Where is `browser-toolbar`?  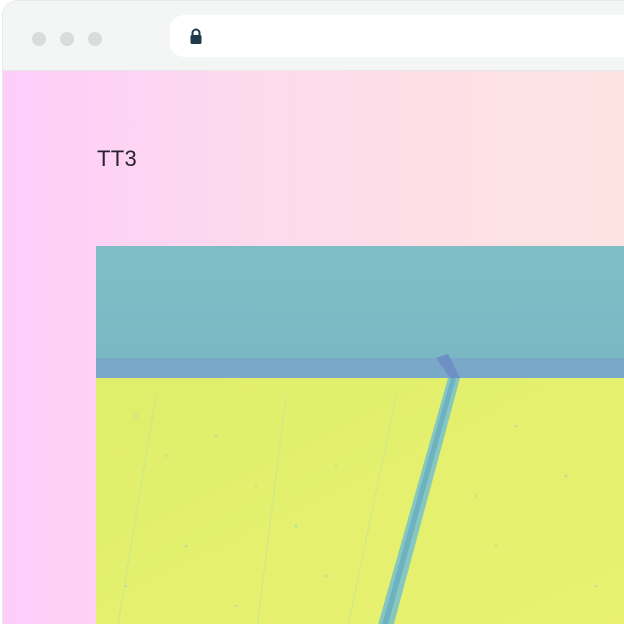 browser-toolbar is located at coordinates (313, 36).